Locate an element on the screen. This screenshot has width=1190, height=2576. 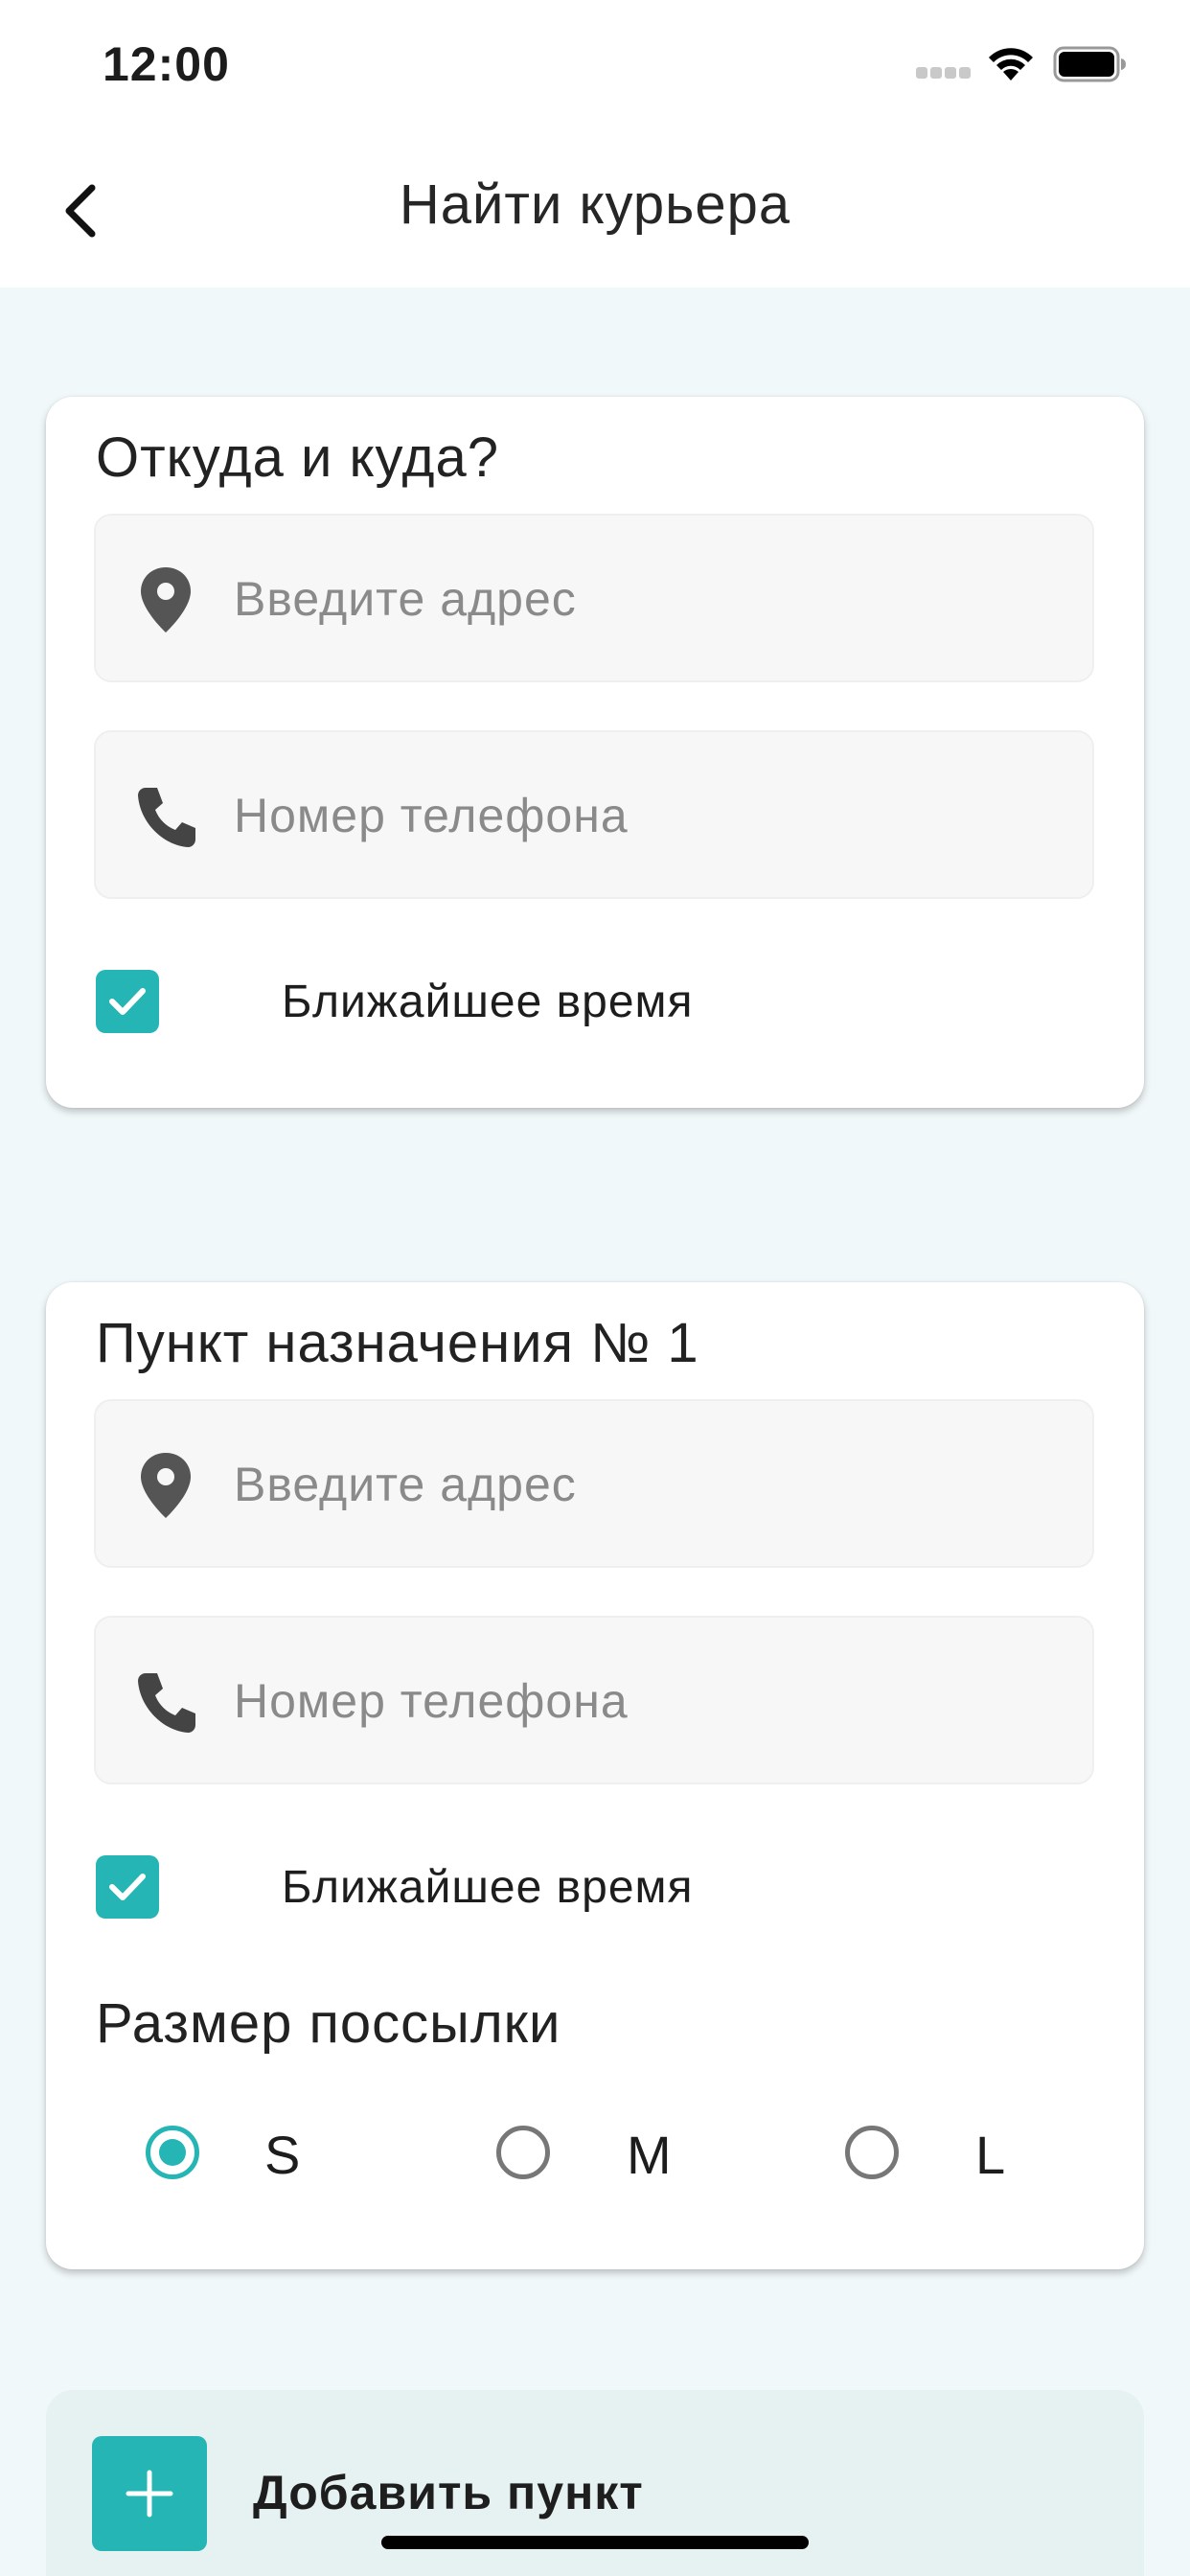
destination-phone-field: Номер телефона is located at coordinates (594, 1700).